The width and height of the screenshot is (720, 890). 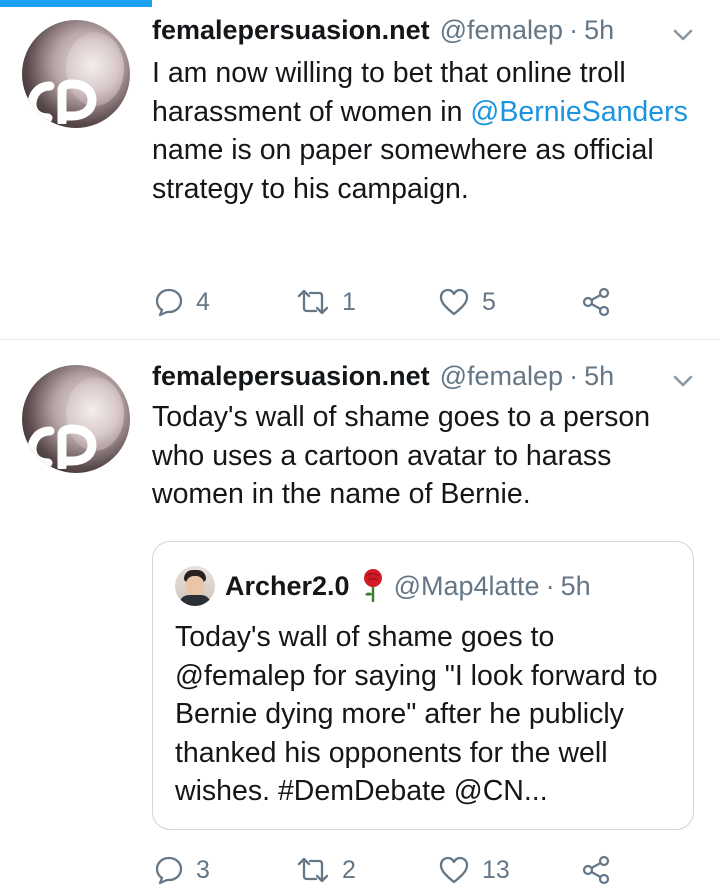 I want to click on reply-button: 4, so click(x=182, y=302).